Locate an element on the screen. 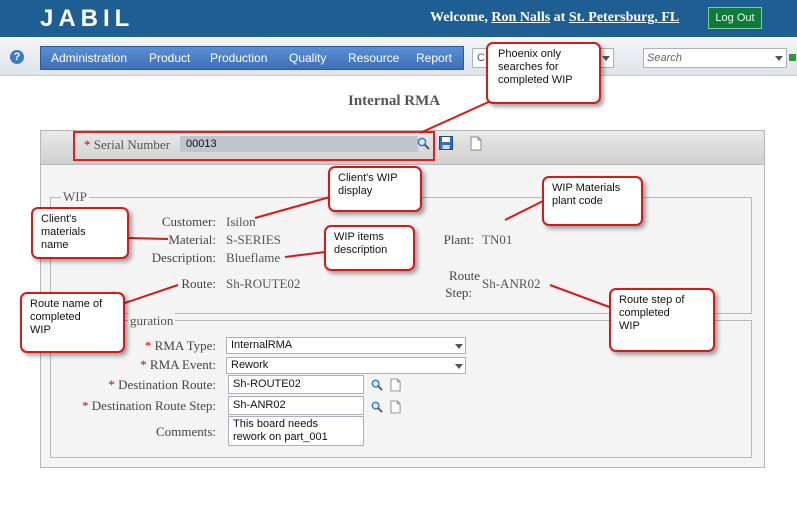 This screenshot has width=797, height=510. wip-items-arrow is located at coordinates (305, 254).